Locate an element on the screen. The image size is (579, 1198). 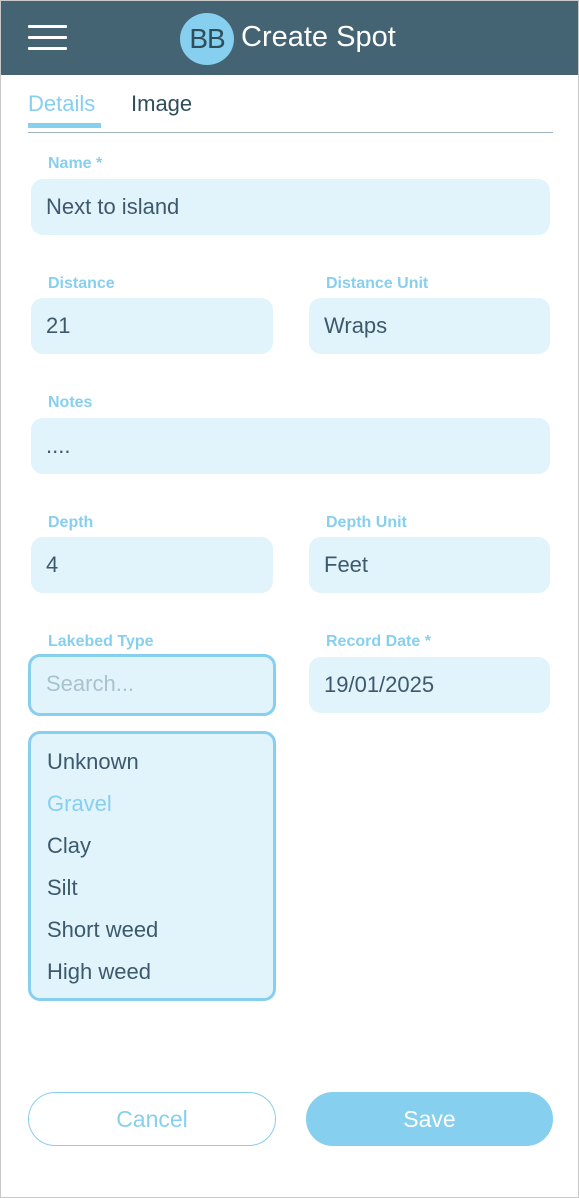
page-title: Create Spot is located at coordinates (318, 37).